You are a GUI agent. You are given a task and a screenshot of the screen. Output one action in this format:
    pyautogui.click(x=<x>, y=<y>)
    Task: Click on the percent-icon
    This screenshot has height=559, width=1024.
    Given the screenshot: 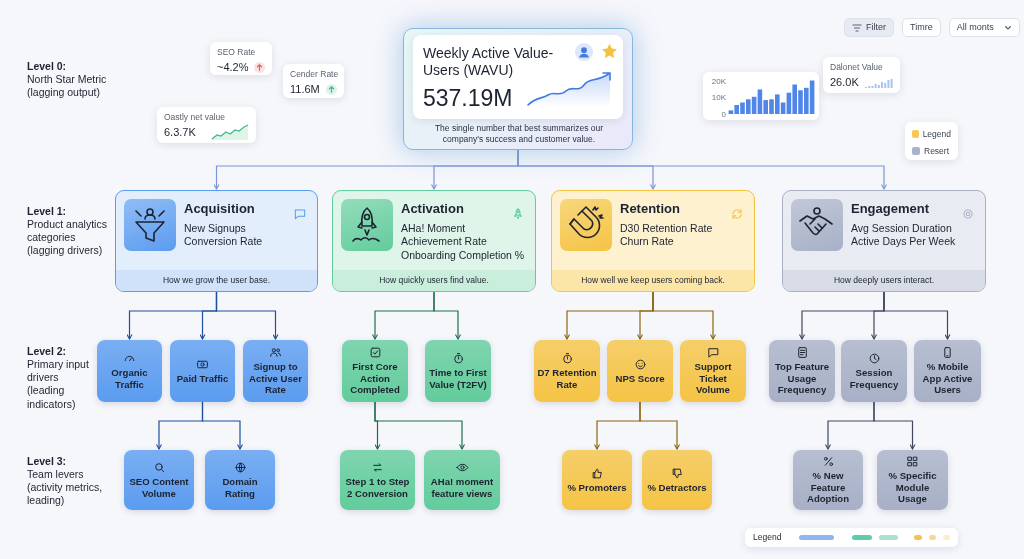 What is the action you would take?
    pyautogui.click(x=828, y=462)
    